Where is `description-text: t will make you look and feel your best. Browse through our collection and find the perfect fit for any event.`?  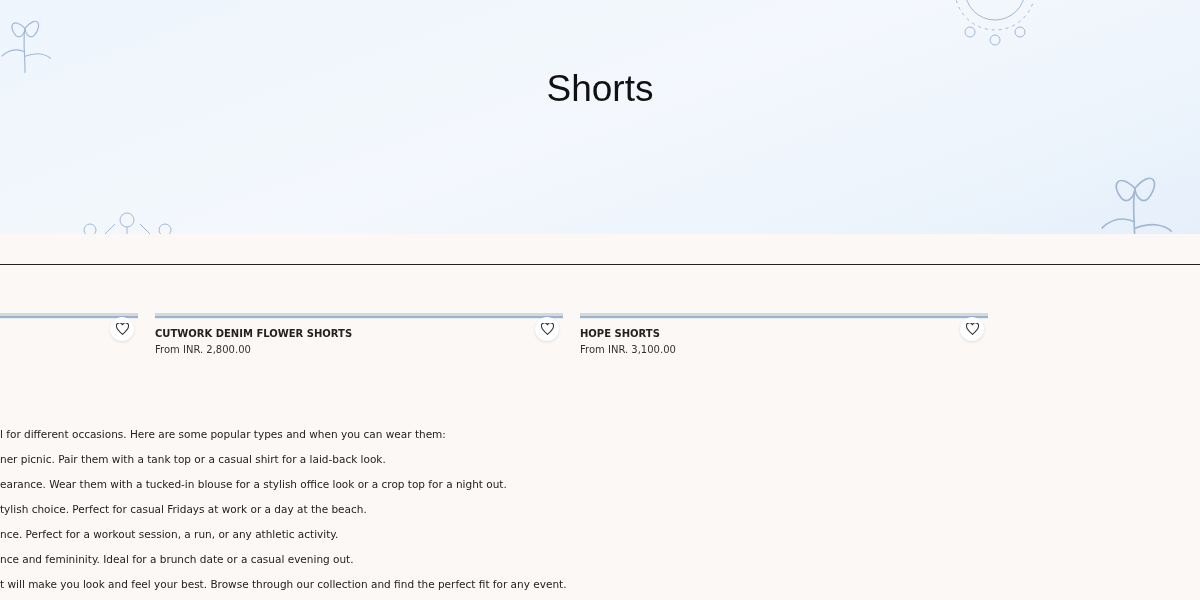
description-text: t will make you look and feel your best. Browse through our collection and find the perfect fit for any event. is located at coordinates (284, 584).